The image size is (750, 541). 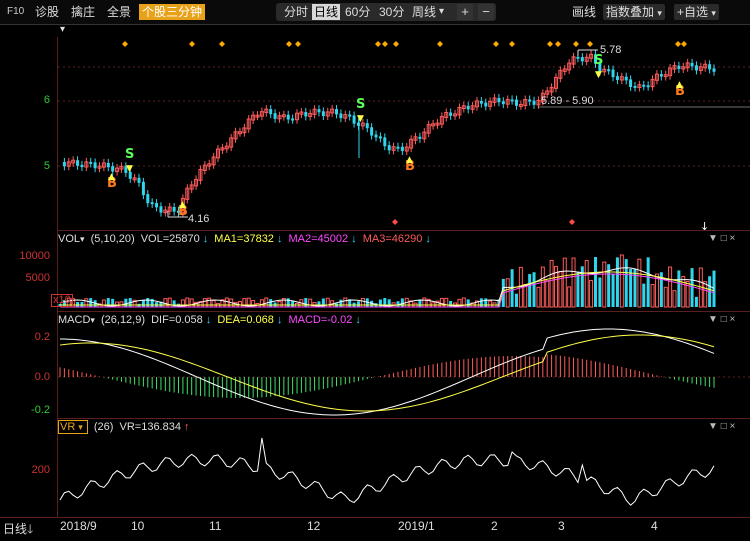 I want to click on vr-indicator-name: VR ▾, so click(x=73, y=427).